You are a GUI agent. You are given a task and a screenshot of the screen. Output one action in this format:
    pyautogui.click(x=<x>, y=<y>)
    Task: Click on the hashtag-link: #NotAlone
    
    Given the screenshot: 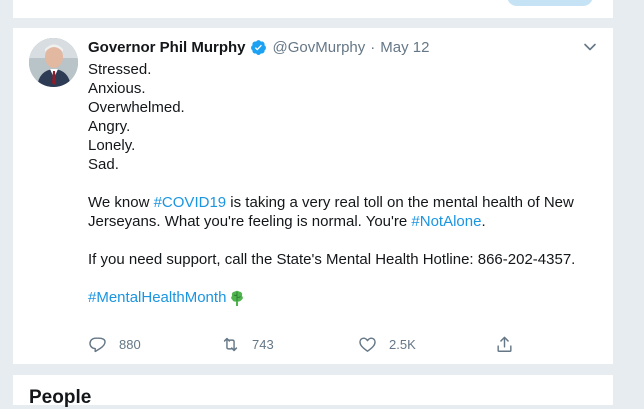 What is the action you would take?
    pyautogui.click(x=446, y=221)
    